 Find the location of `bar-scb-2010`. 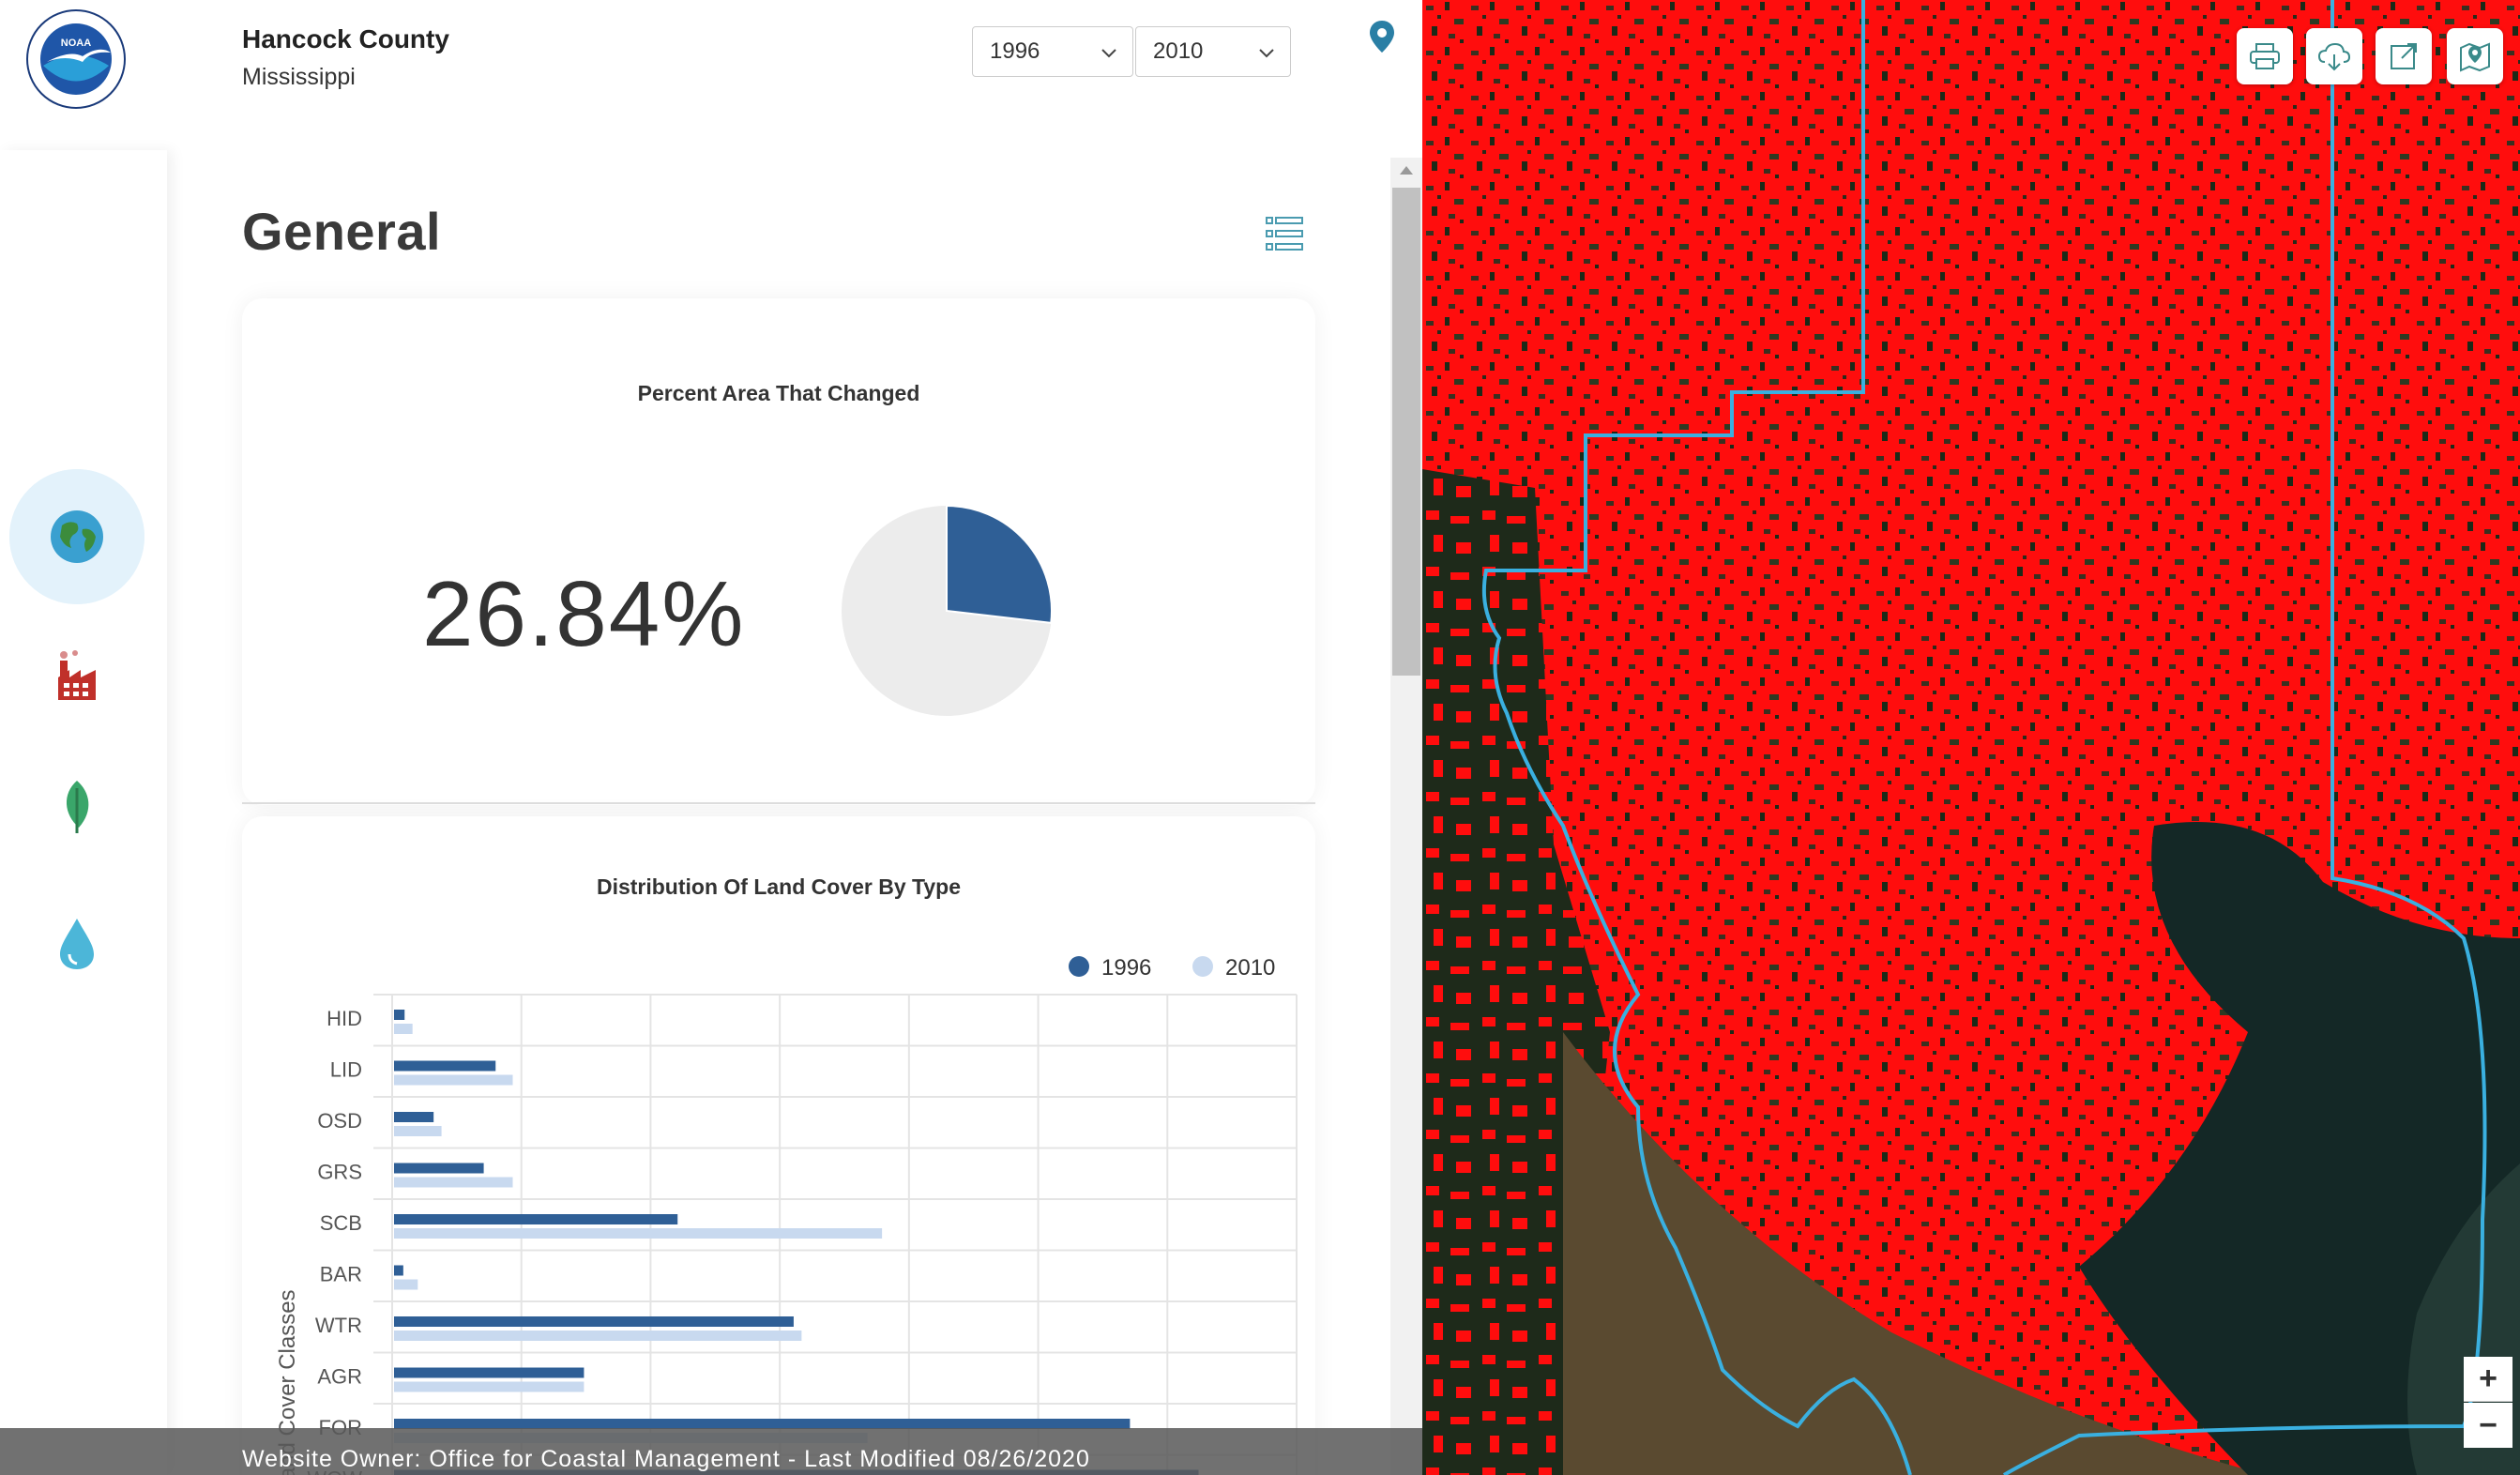

bar-scb-2010 is located at coordinates (638, 1233).